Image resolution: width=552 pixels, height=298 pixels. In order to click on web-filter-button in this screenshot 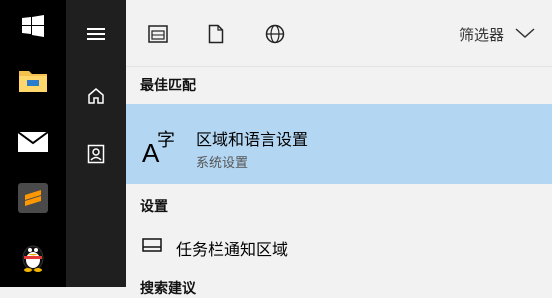, I will do `click(275, 34)`.